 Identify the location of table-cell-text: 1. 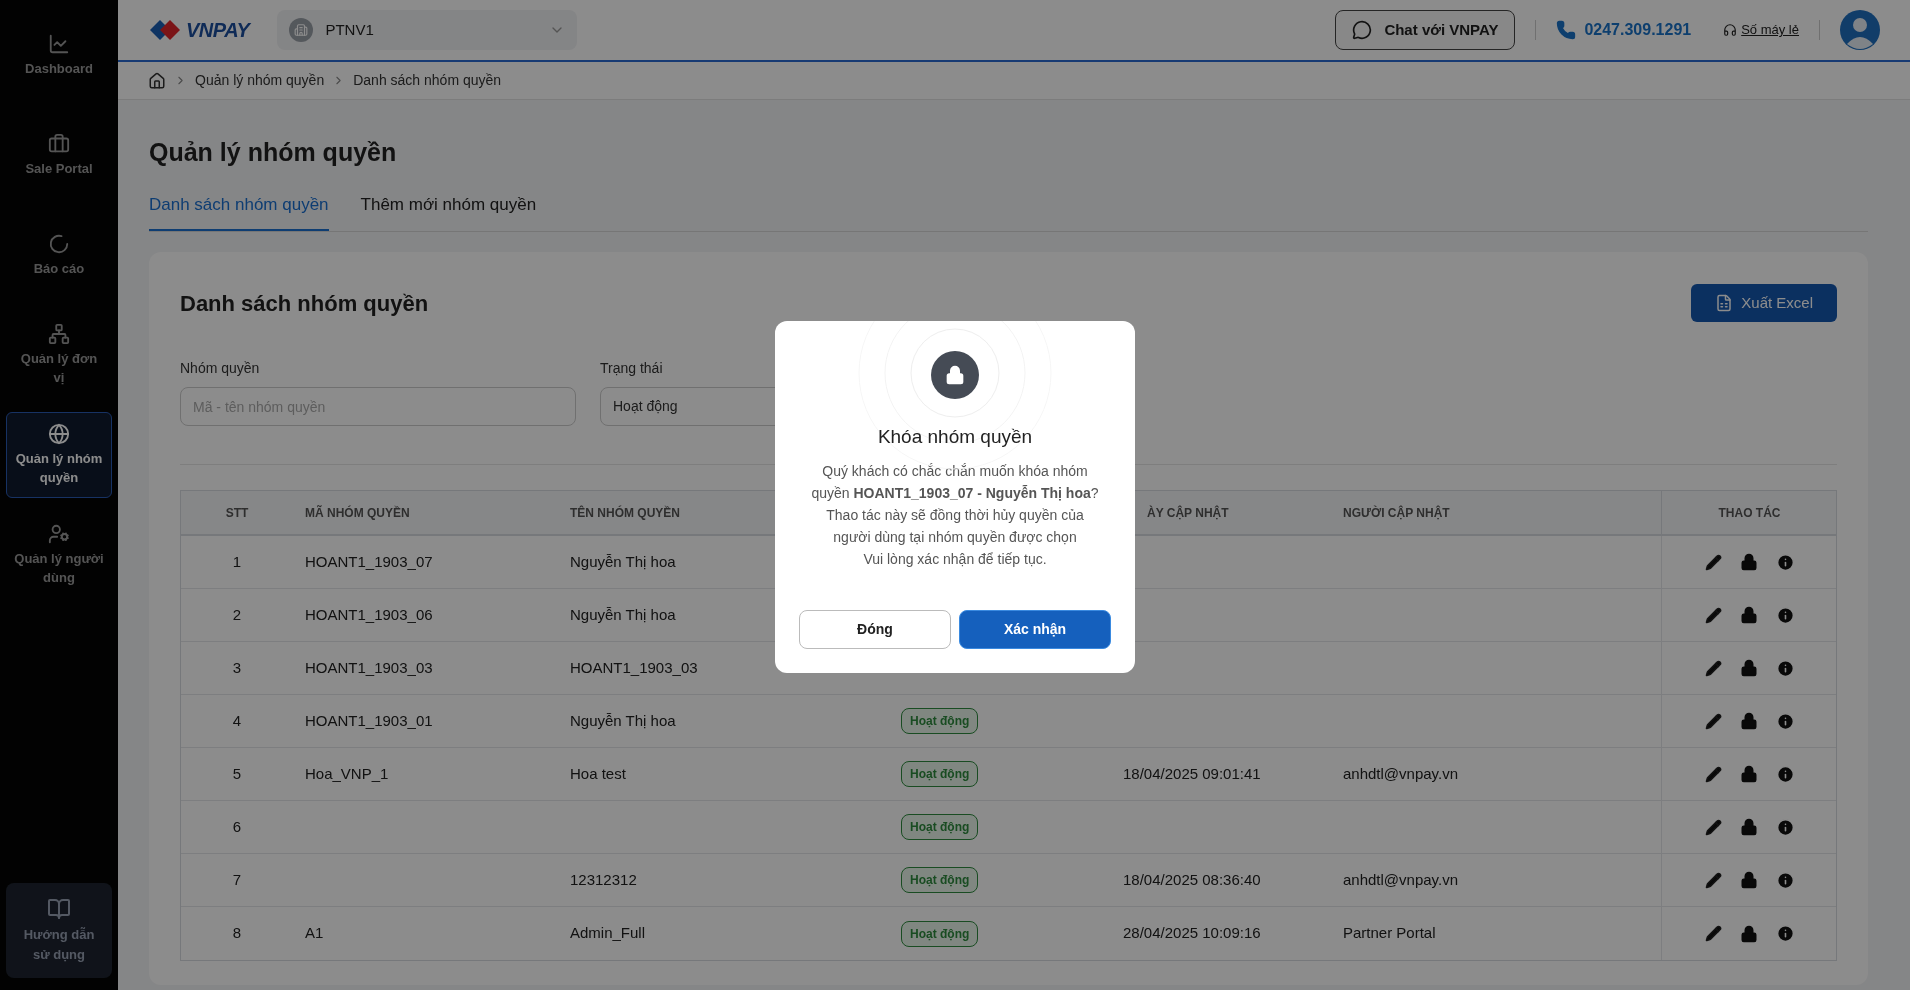
(237, 561).